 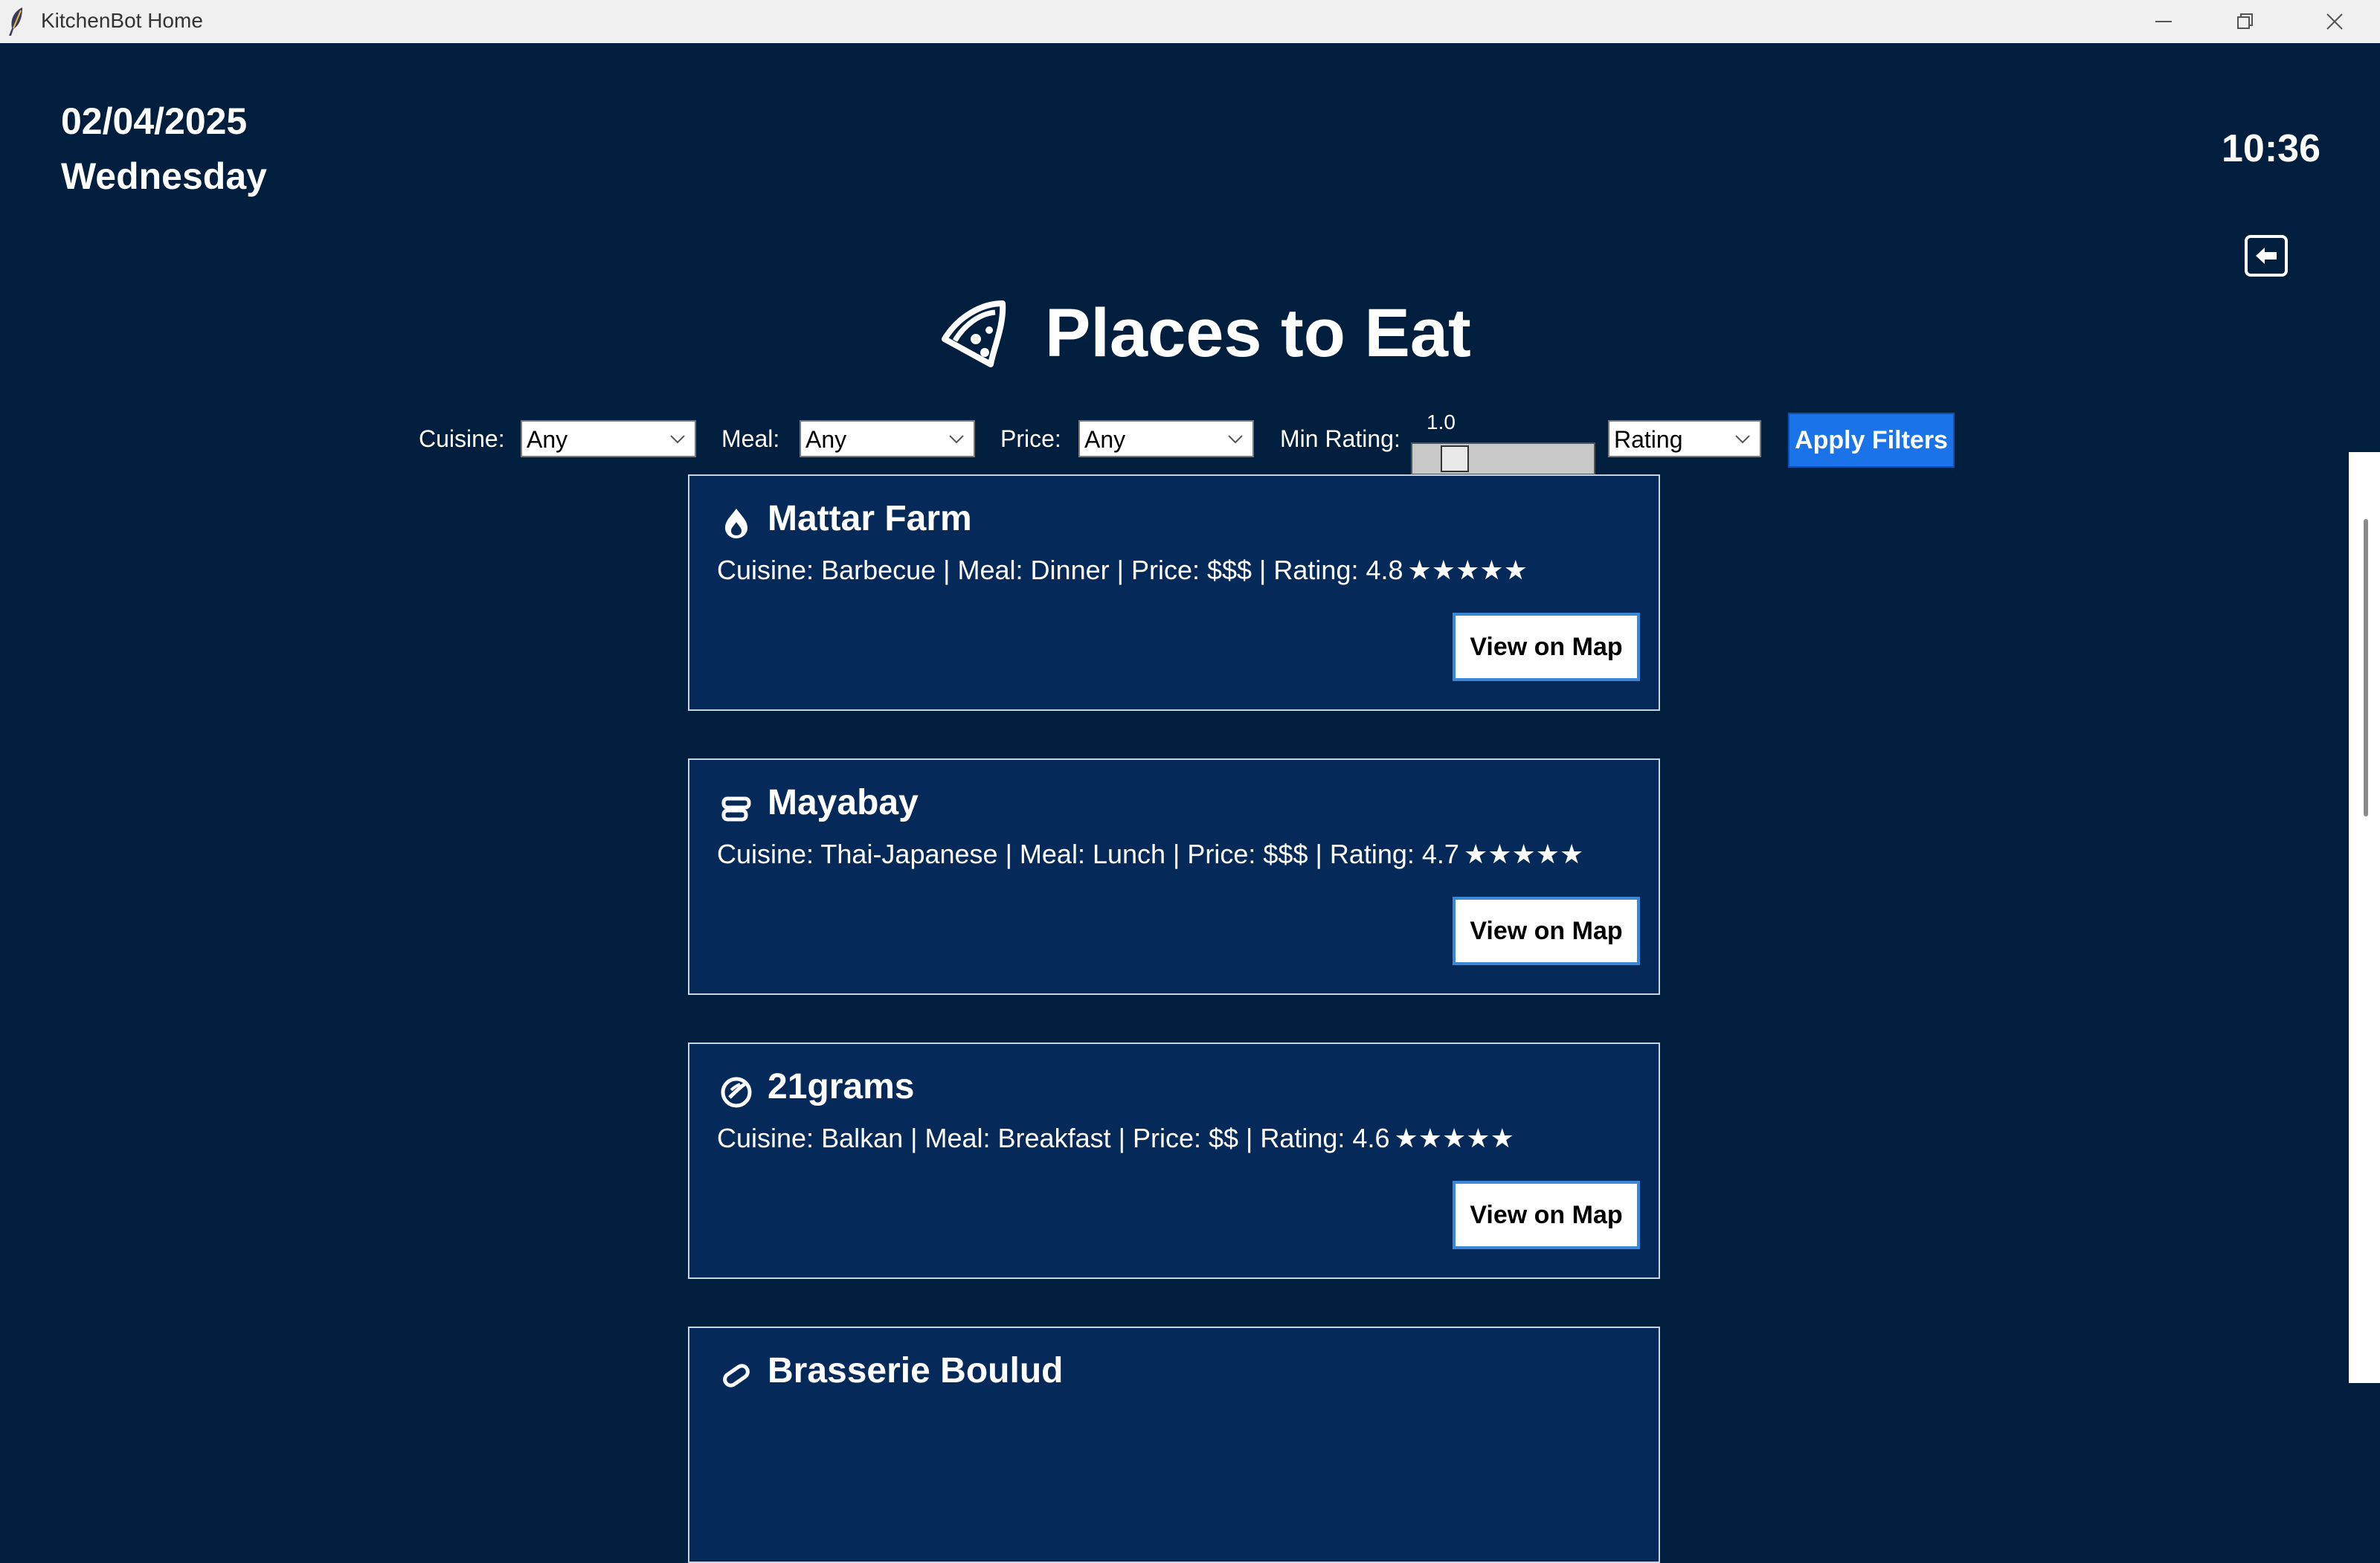 I want to click on price-label: Price:, so click(x=1030, y=438).